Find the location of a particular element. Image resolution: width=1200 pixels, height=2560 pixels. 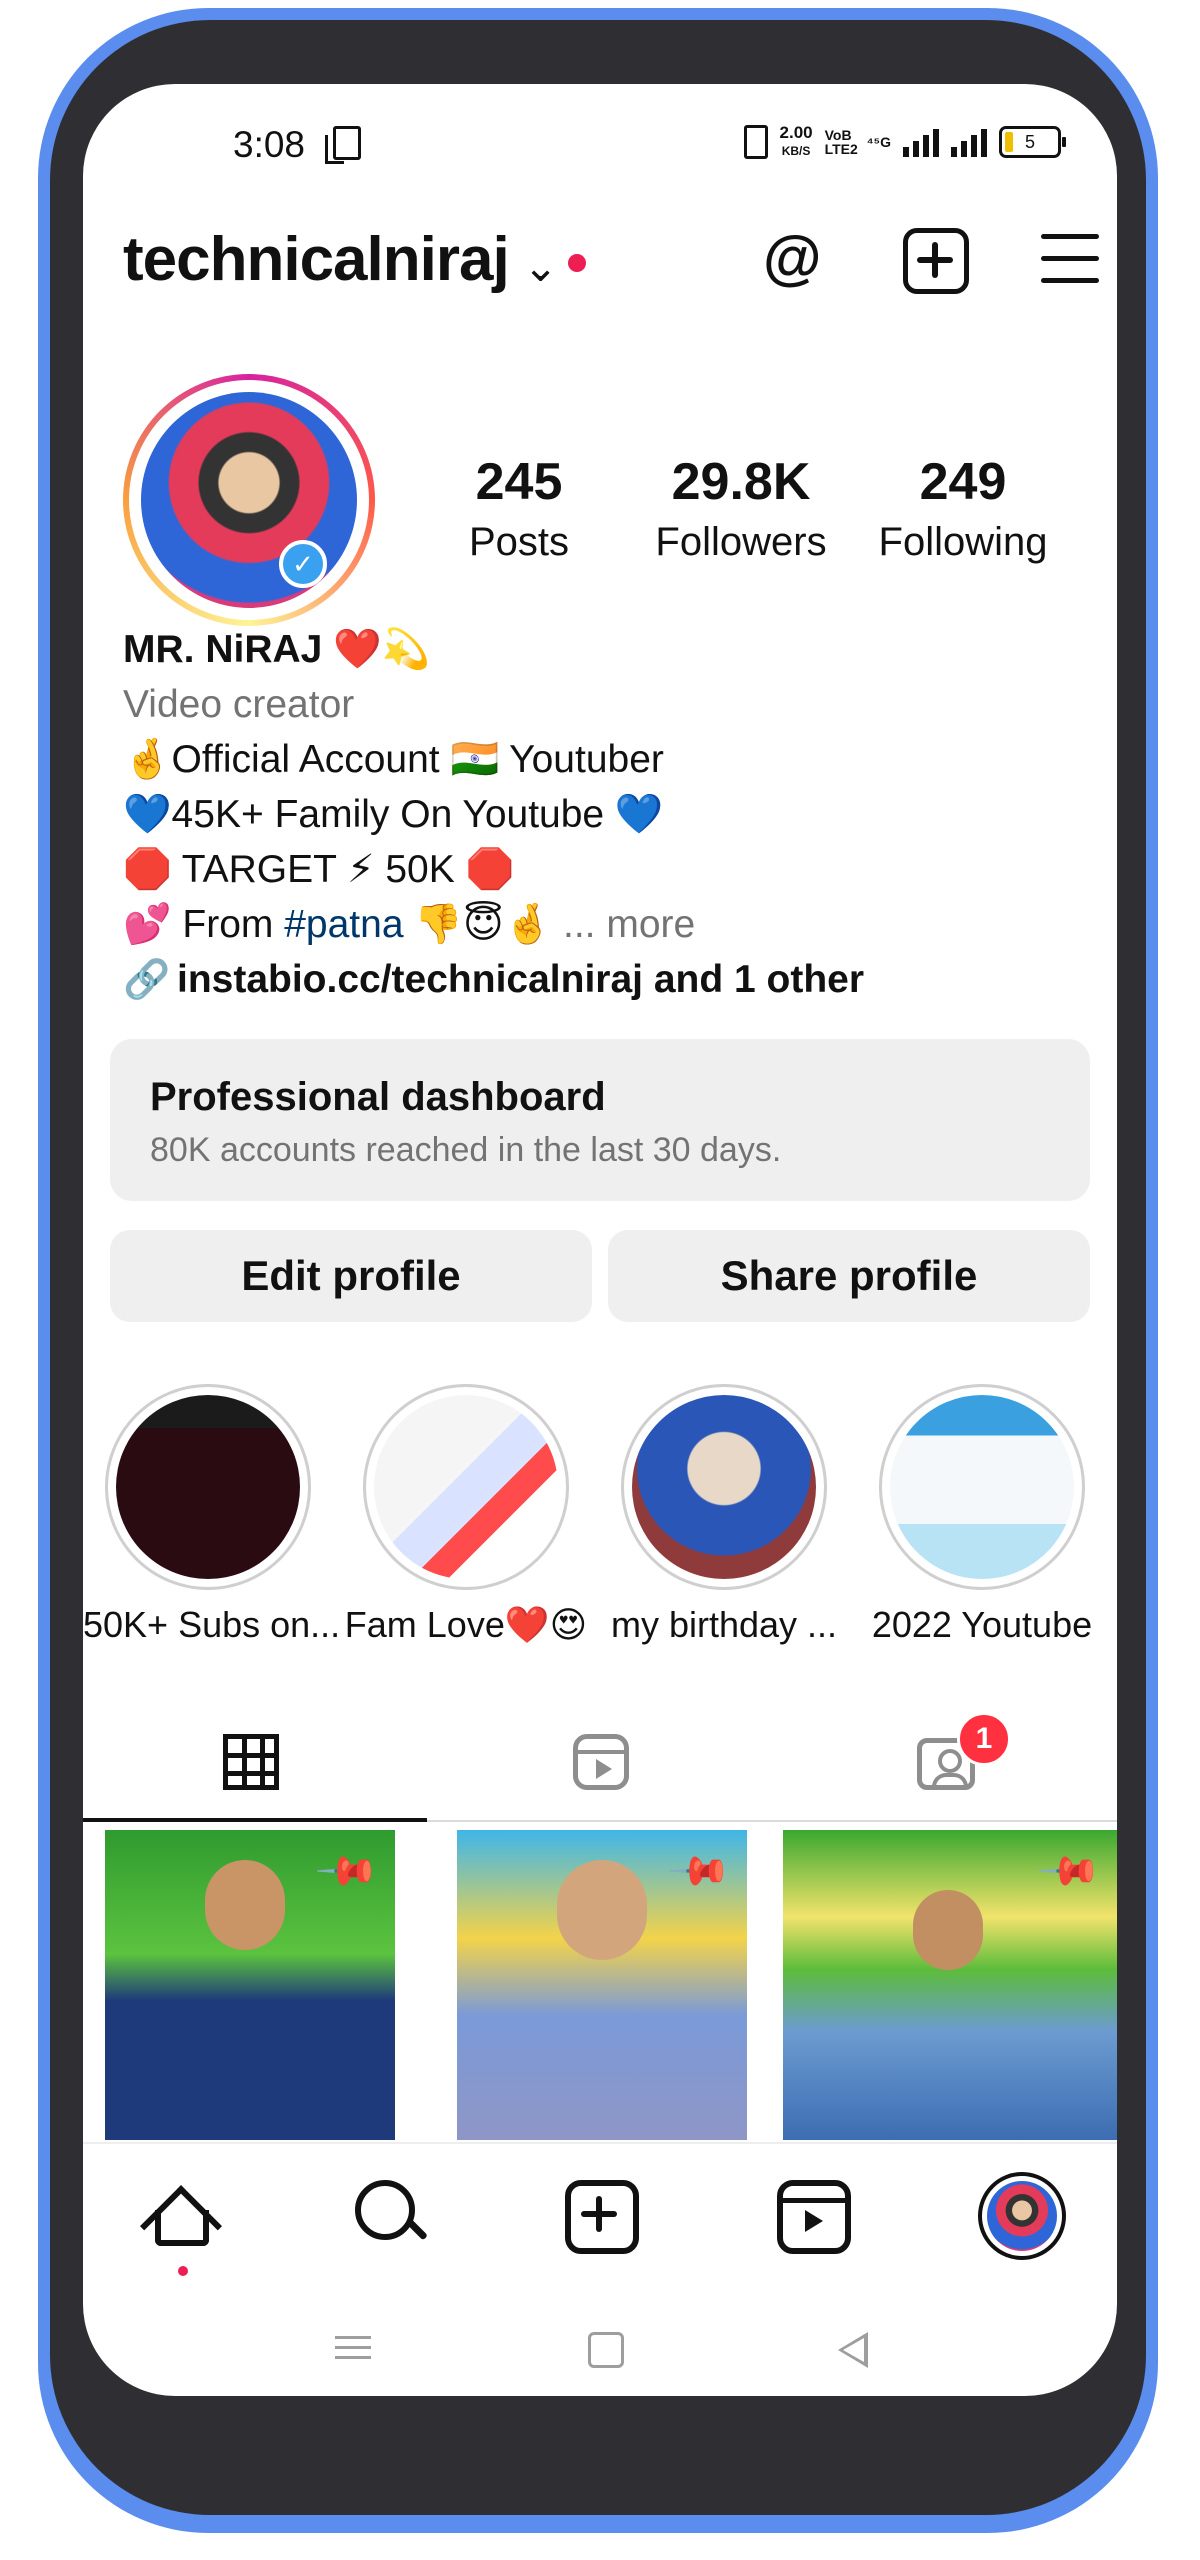

notification-dot is located at coordinates (577, 263).